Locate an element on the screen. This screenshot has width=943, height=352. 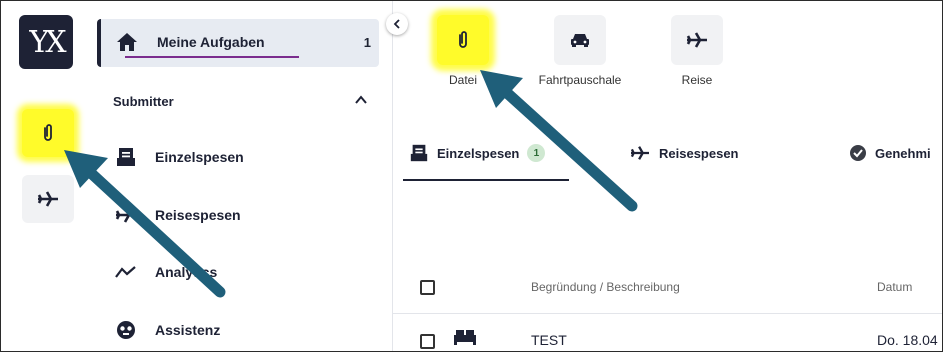
tab-genehmigungen: Genehmi is located at coordinates (890, 153).